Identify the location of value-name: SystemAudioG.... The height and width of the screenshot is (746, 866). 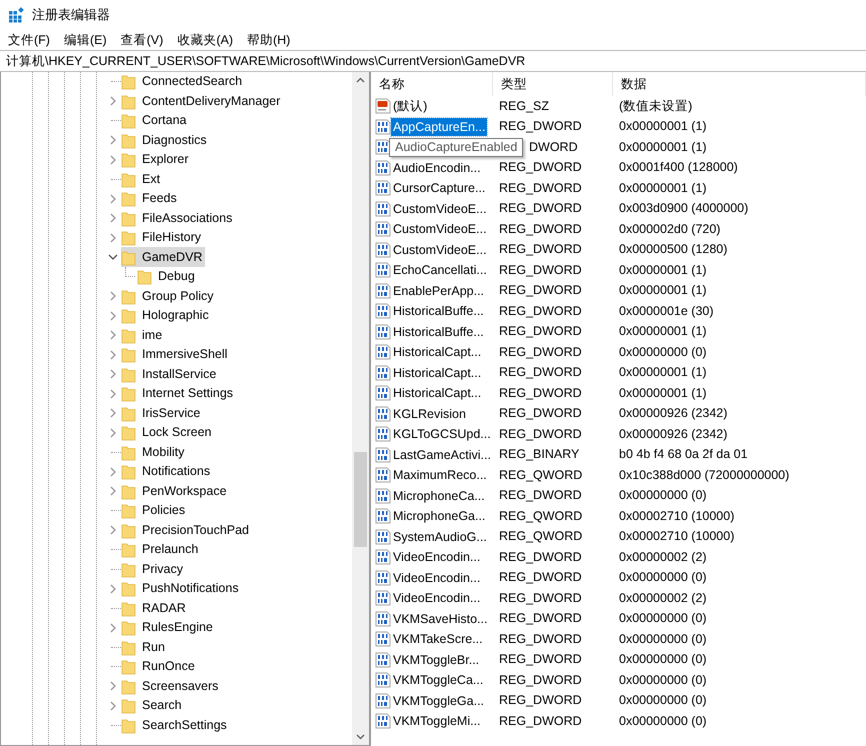
(440, 537).